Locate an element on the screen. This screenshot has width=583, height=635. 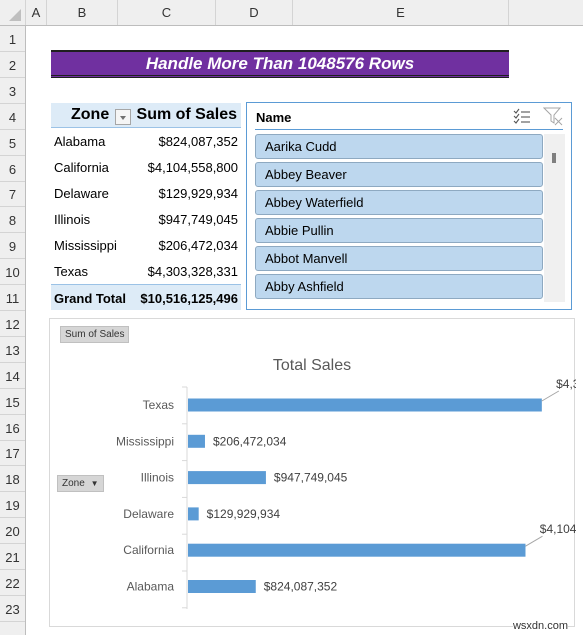
row-header-4: 4 is located at coordinates (12, 117).